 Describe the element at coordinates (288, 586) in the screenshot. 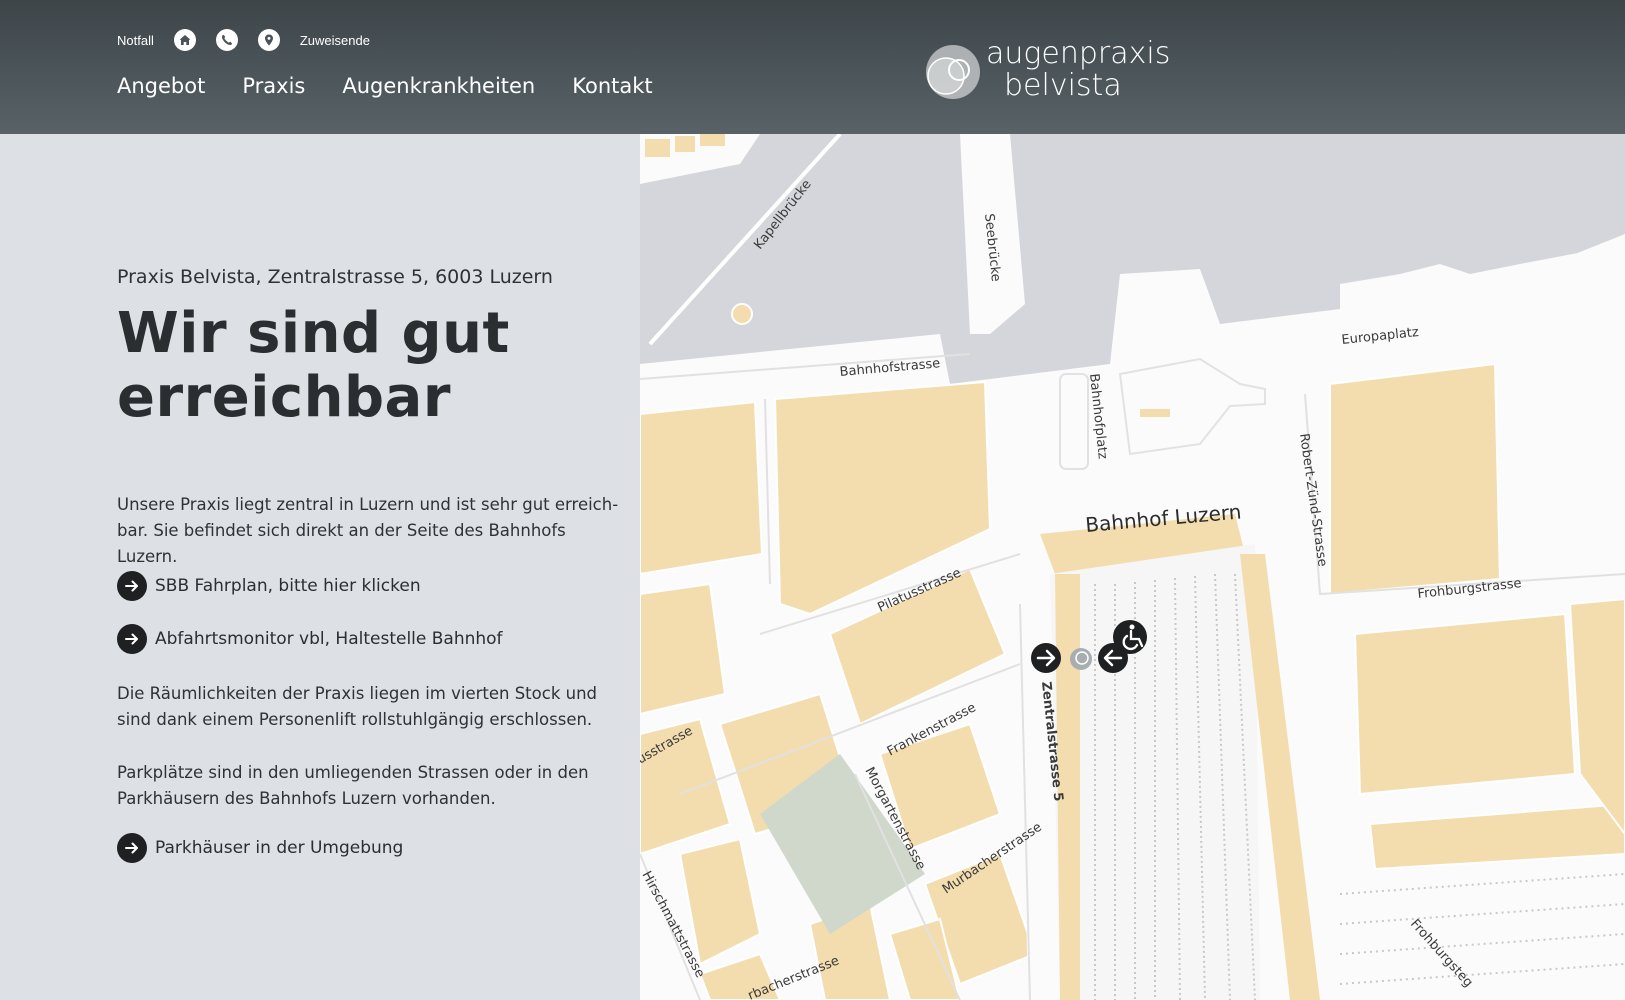

I see `sbb-link-label: SBB Fahrplan, bitte hier klicken` at that location.